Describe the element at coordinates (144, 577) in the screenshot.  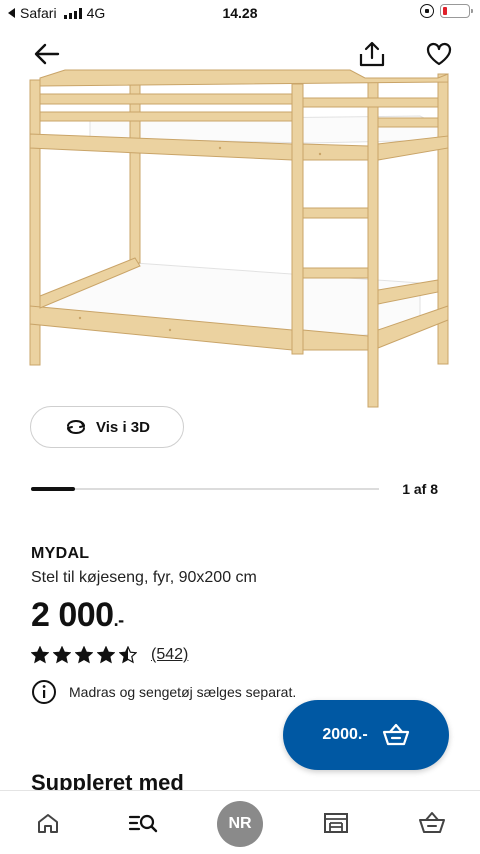
I see `product-description: Stel til køjeseng, fyr, 90x200 cm` at that location.